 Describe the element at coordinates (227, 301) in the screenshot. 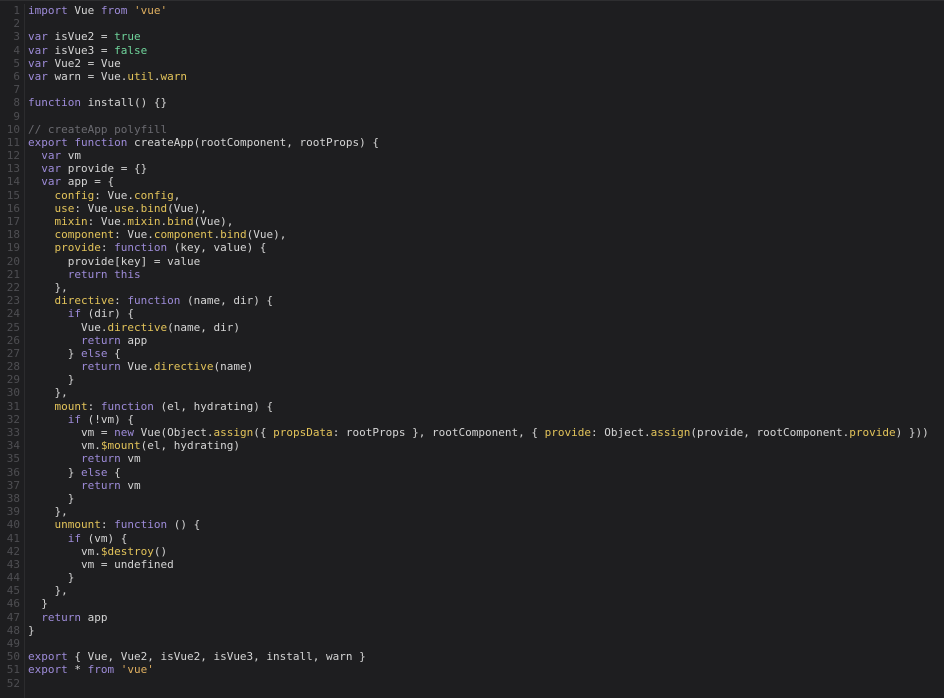

I see `code-token: (name, dir) {` at that location.